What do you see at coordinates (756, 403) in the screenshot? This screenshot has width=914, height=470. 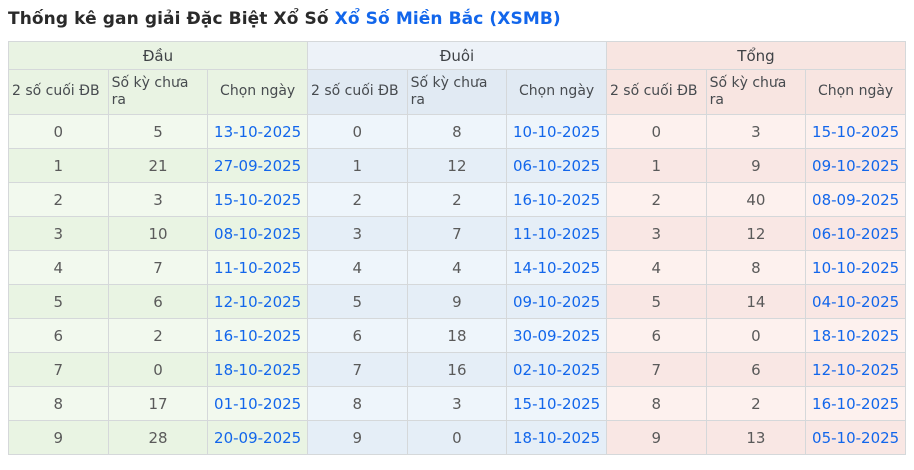 I see `gan-count-cell-tong: 2` at bounding box center [756, 403].